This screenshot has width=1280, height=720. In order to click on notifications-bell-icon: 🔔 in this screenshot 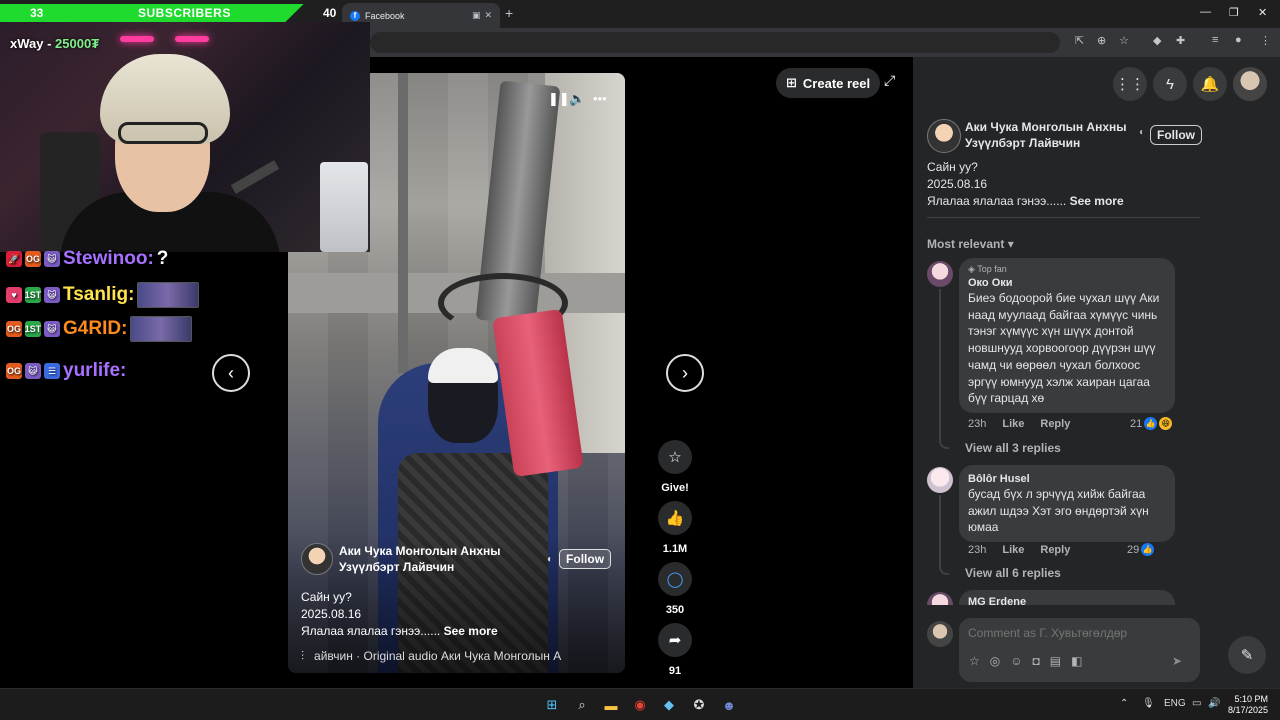, I will do `click(1210, 84)`.